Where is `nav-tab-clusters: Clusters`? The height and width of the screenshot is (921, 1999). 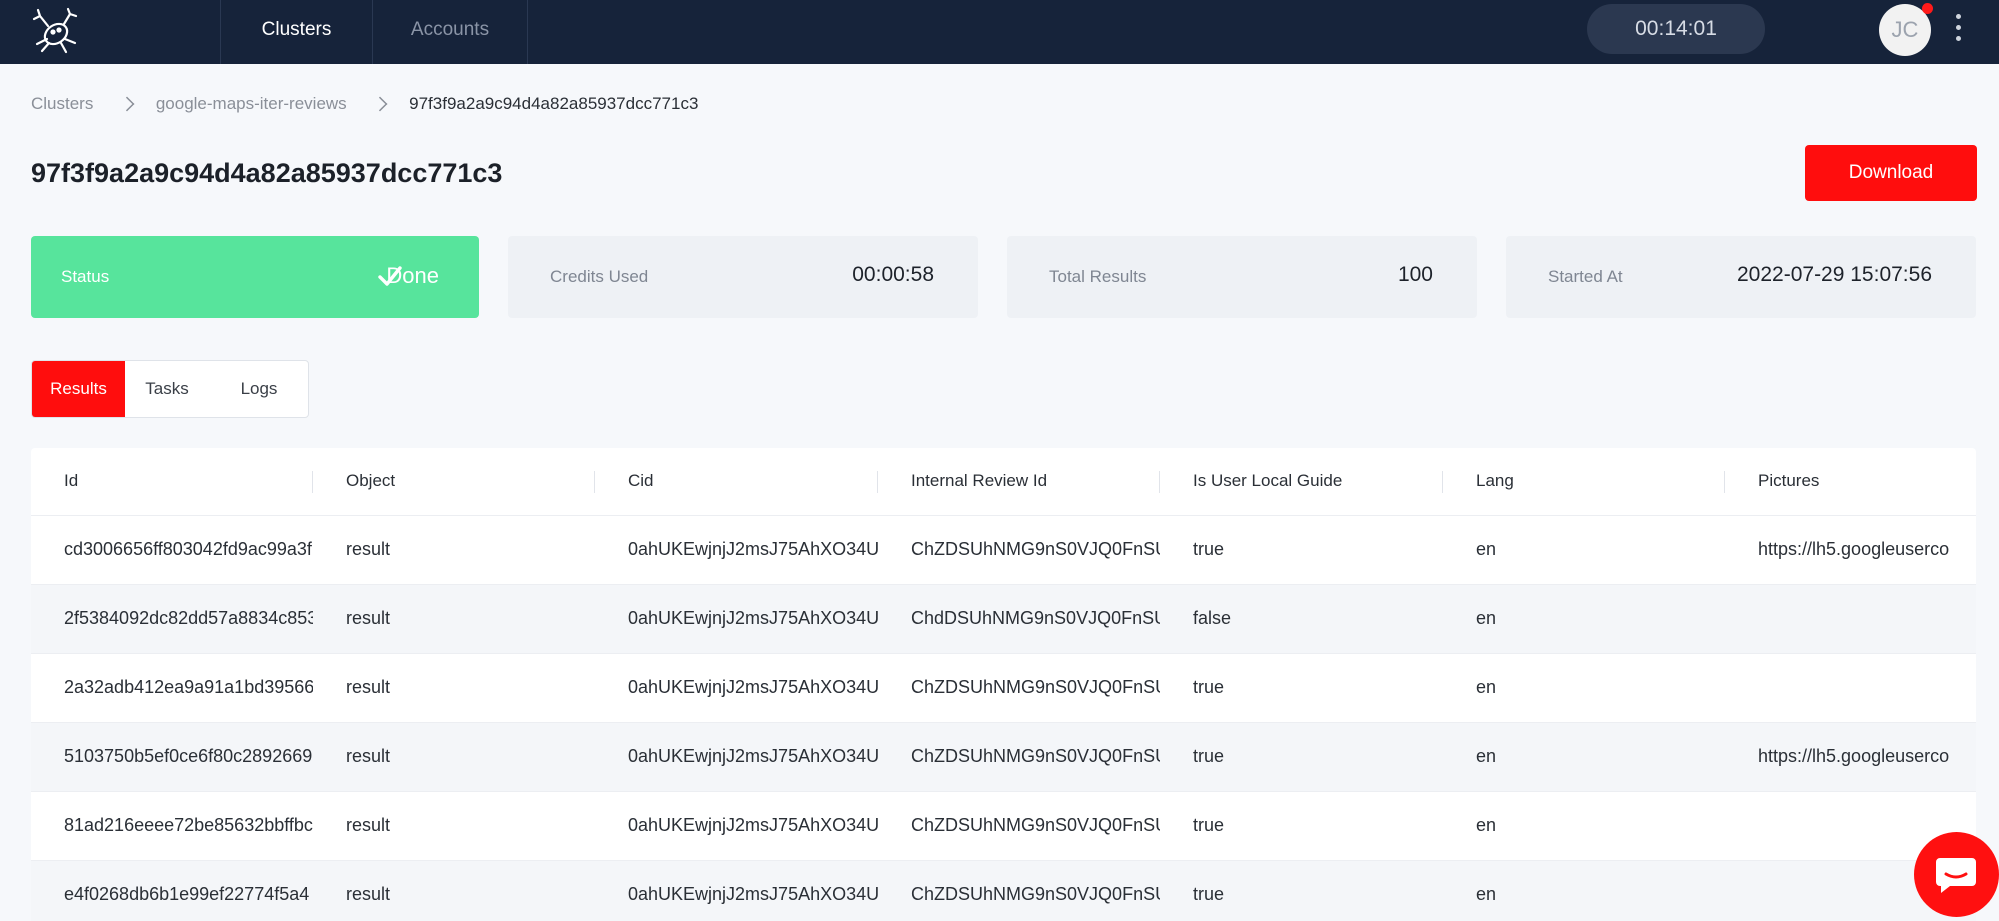
nav-tab-clusters: Clusters is located at coordinates (296, 32).